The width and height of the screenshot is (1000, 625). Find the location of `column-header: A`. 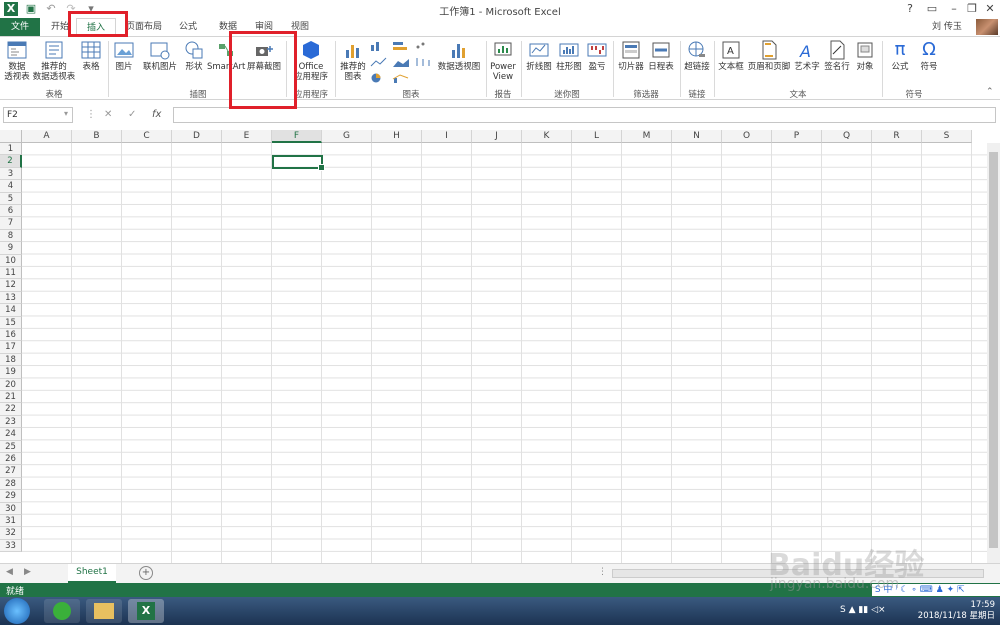

column-header: A is located at coordinates (47, 136).